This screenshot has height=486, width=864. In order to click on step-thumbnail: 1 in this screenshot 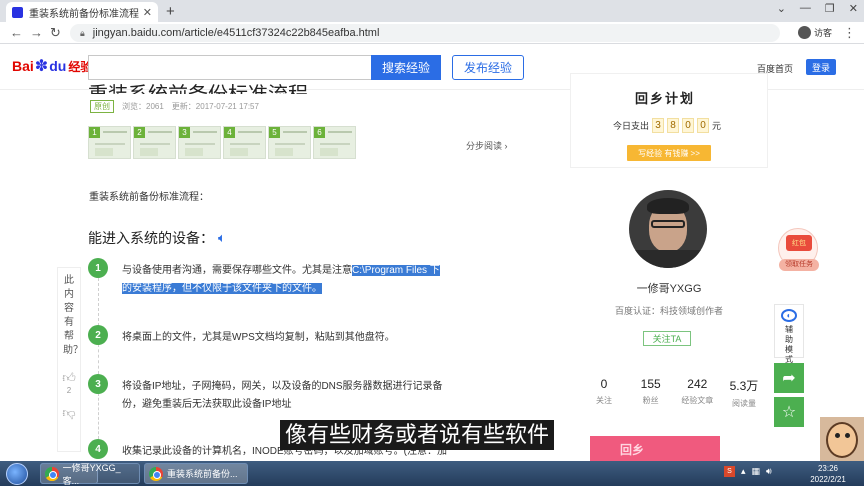, I will do `click(109, 142)`.